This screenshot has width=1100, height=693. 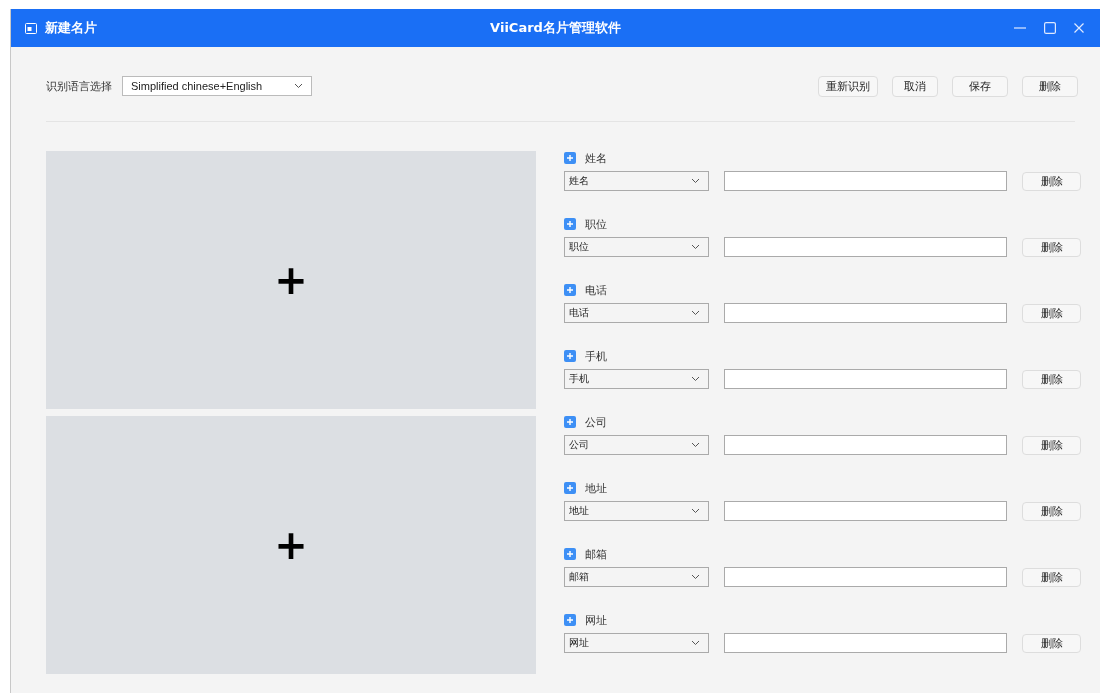 What do you see at coordinates (636, 643) in the screenshot?
I see `field-type-dropdown: 网址` at bounding box center [636, 643].